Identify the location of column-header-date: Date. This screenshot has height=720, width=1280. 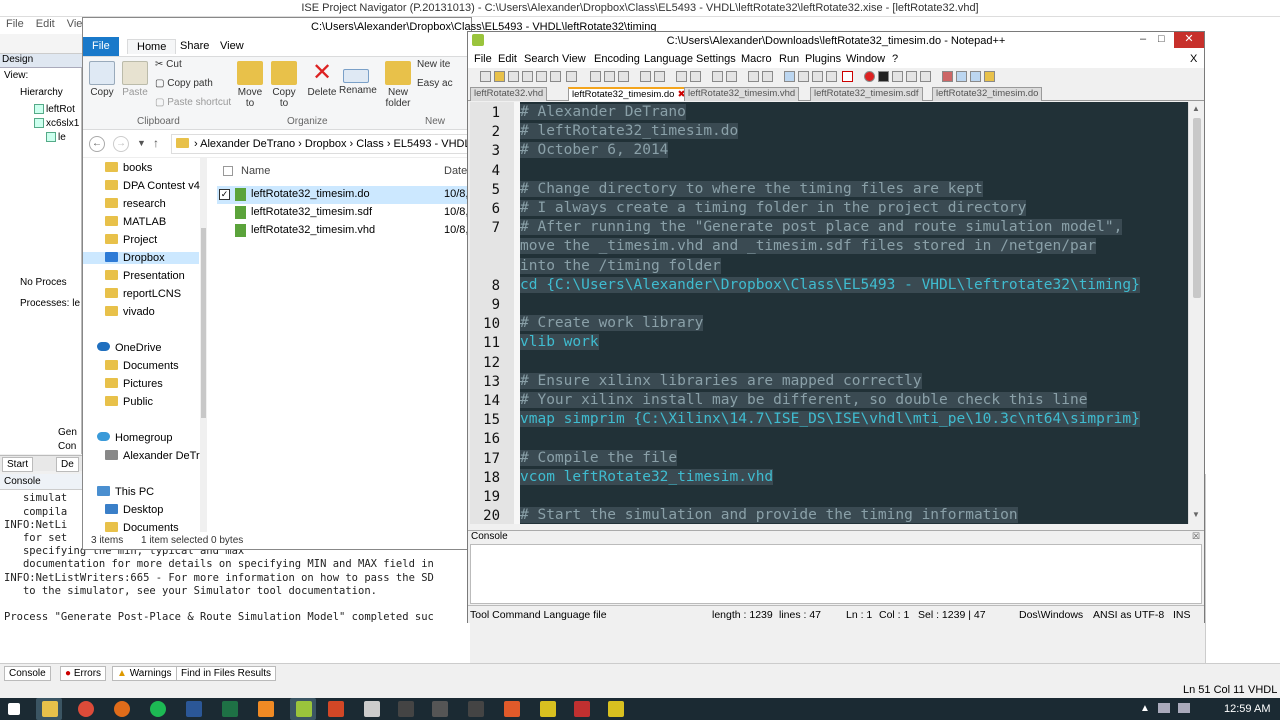
(455, 171).